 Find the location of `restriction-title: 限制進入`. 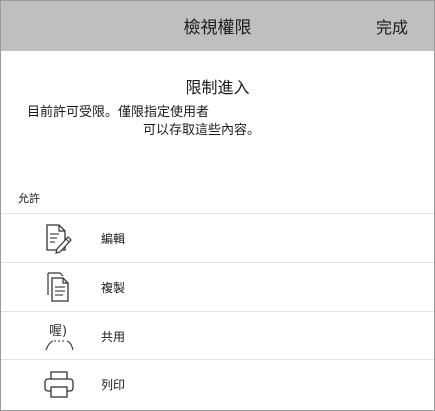

restriction-title: 限制進入 is located at coordinates (217, 87).